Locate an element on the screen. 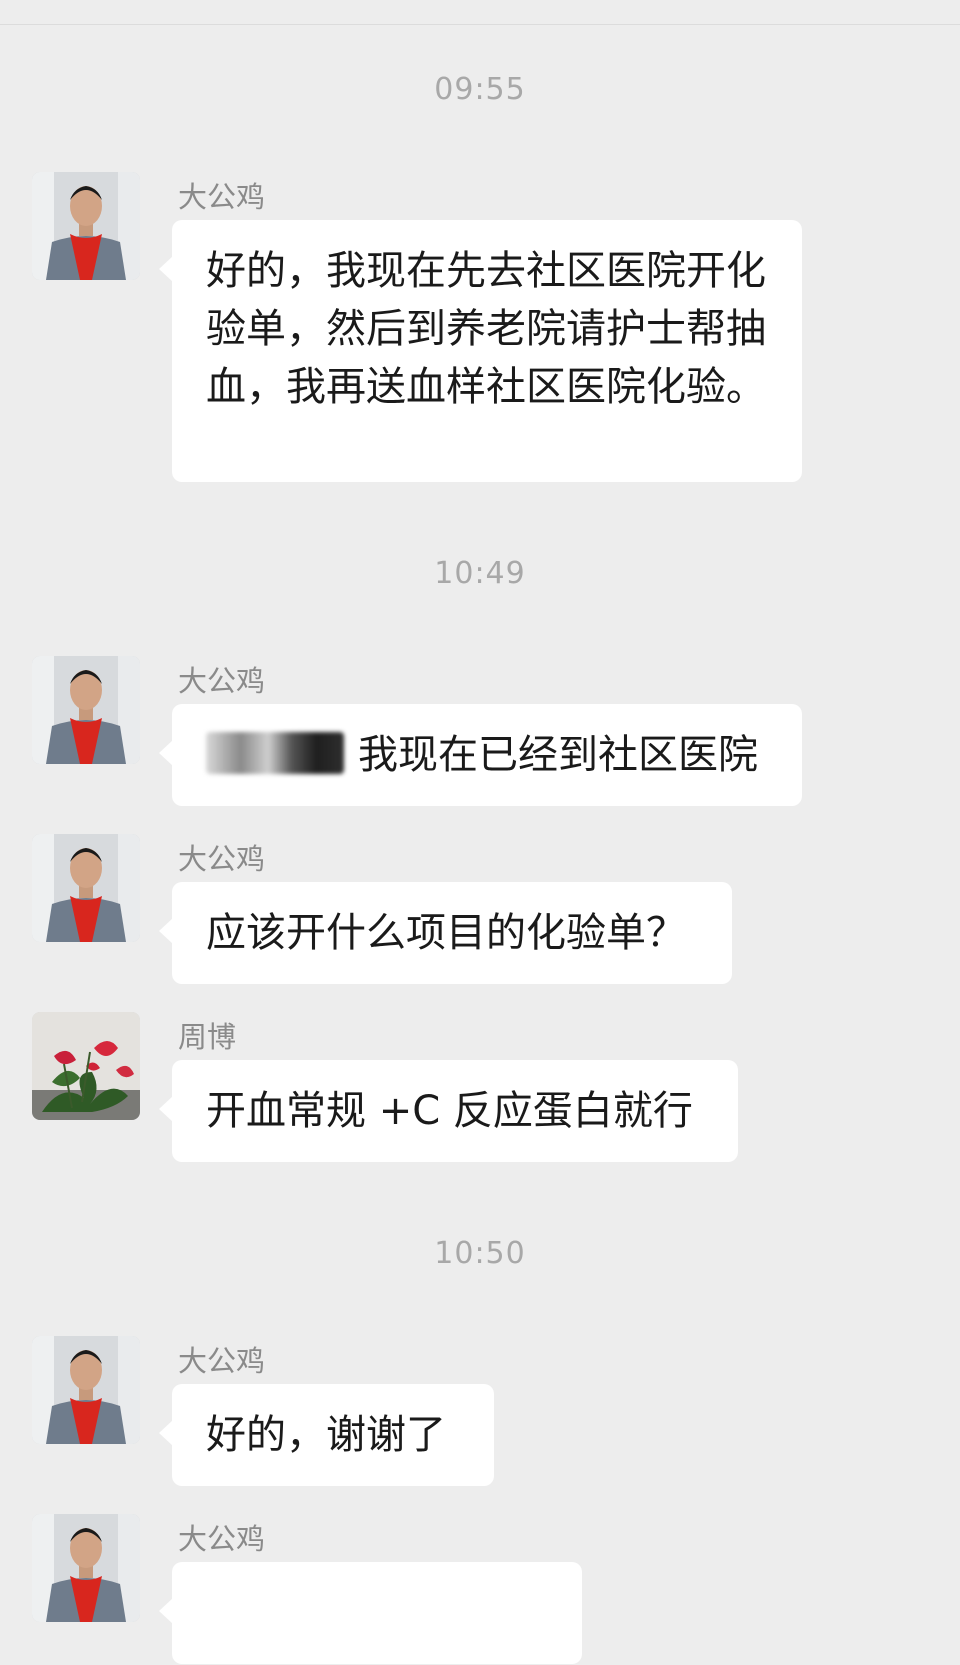  message-bubble is located at coordinates (370, 1613).